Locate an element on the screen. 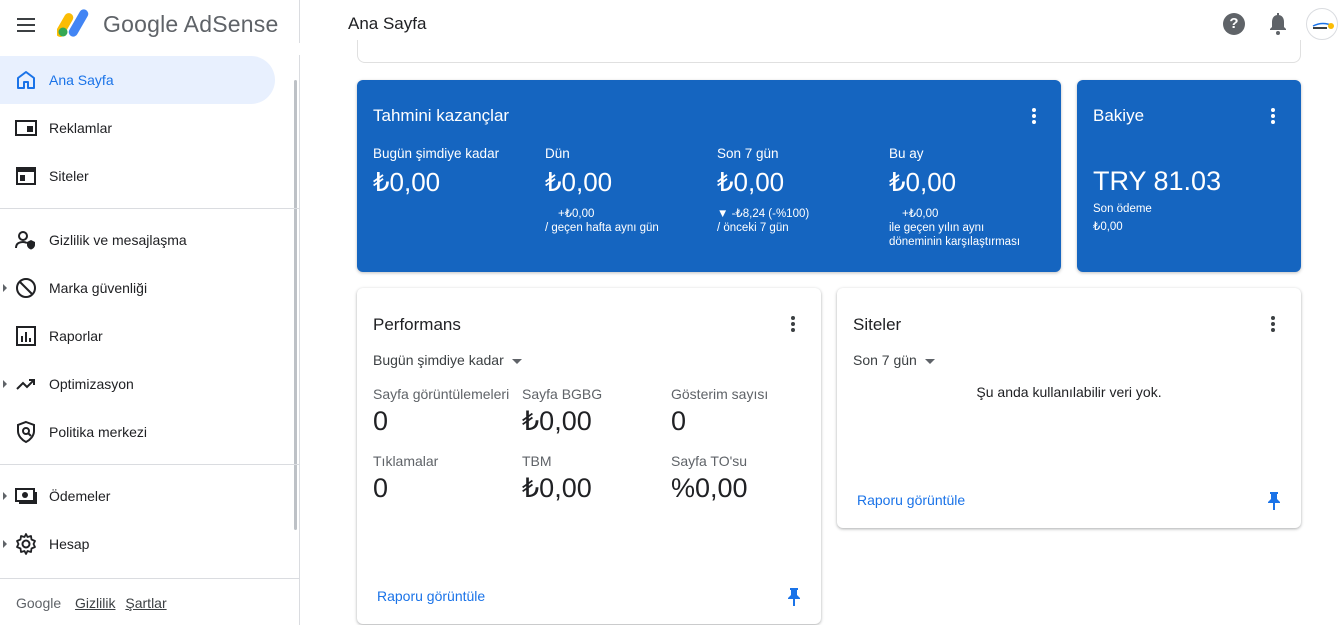 The width and height of the screenshot is (1342, 625). sidebar-item-policy-center: Politika merkezi is located at coordinates (137, 432).